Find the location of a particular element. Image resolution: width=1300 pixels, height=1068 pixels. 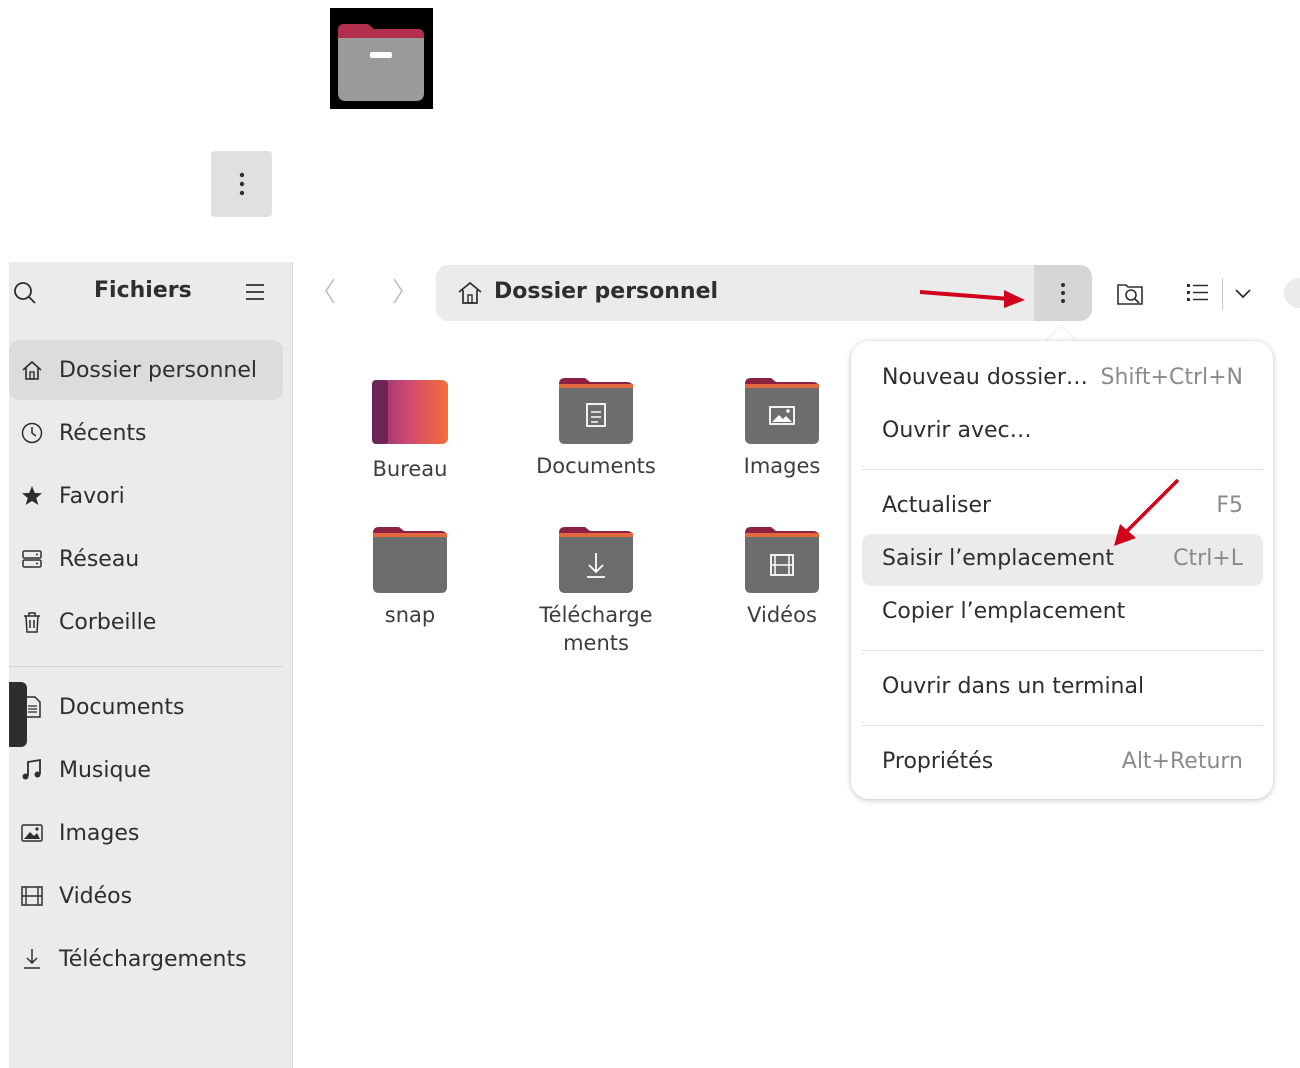

menu-item-enter-location: Saisir l’emplacement Ctrl+L is located at coordinates (1062, 560).